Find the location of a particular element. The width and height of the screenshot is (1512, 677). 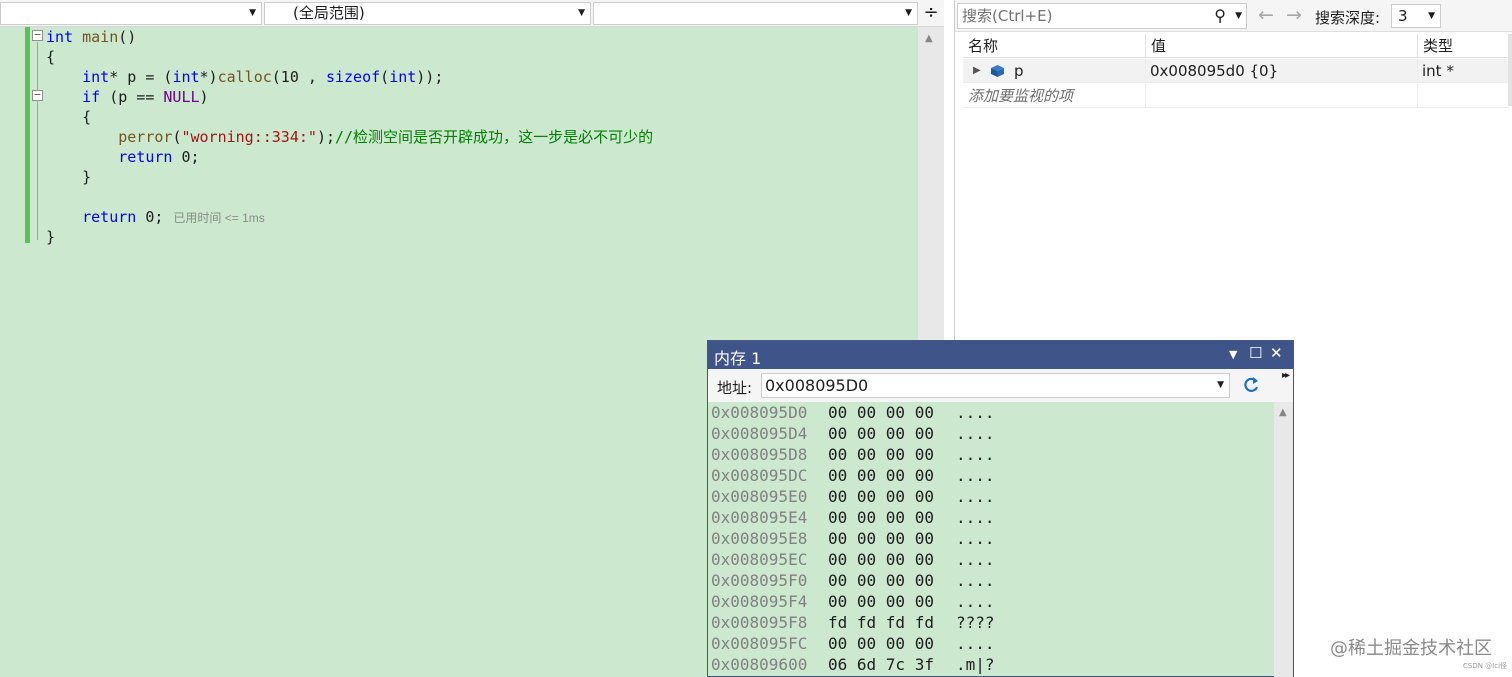

code-token: return is located at coordinates (109, 217).